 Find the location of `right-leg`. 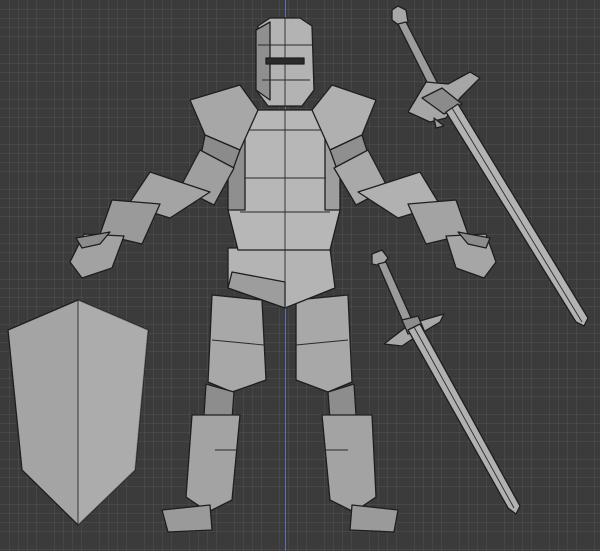

right-leg is located at coordinates (347, 413).